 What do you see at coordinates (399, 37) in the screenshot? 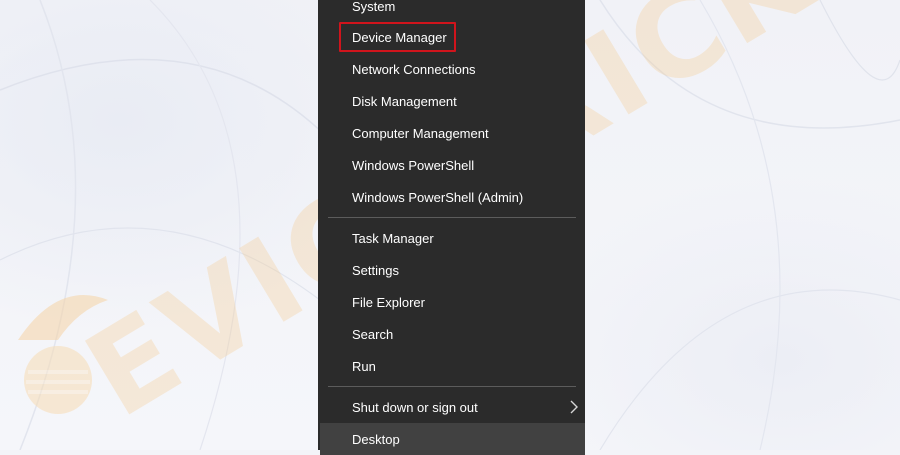
I see `menu-item-label: Device Manager` at bounding box center [399, 37].